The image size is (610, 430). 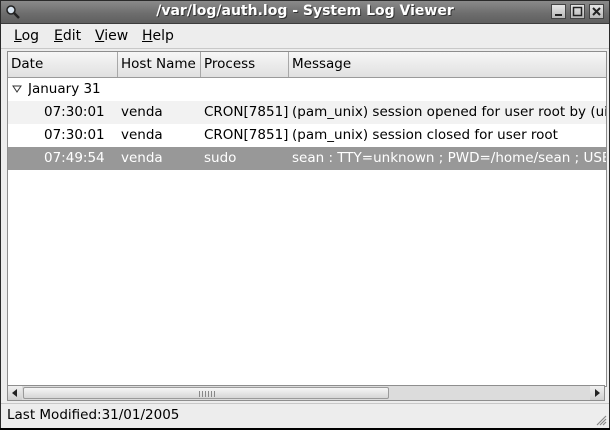 What do you see at coordinates (67, 36) in the screenshot?
I see `menu-edit: Edit` at bounding box center [67, 36].